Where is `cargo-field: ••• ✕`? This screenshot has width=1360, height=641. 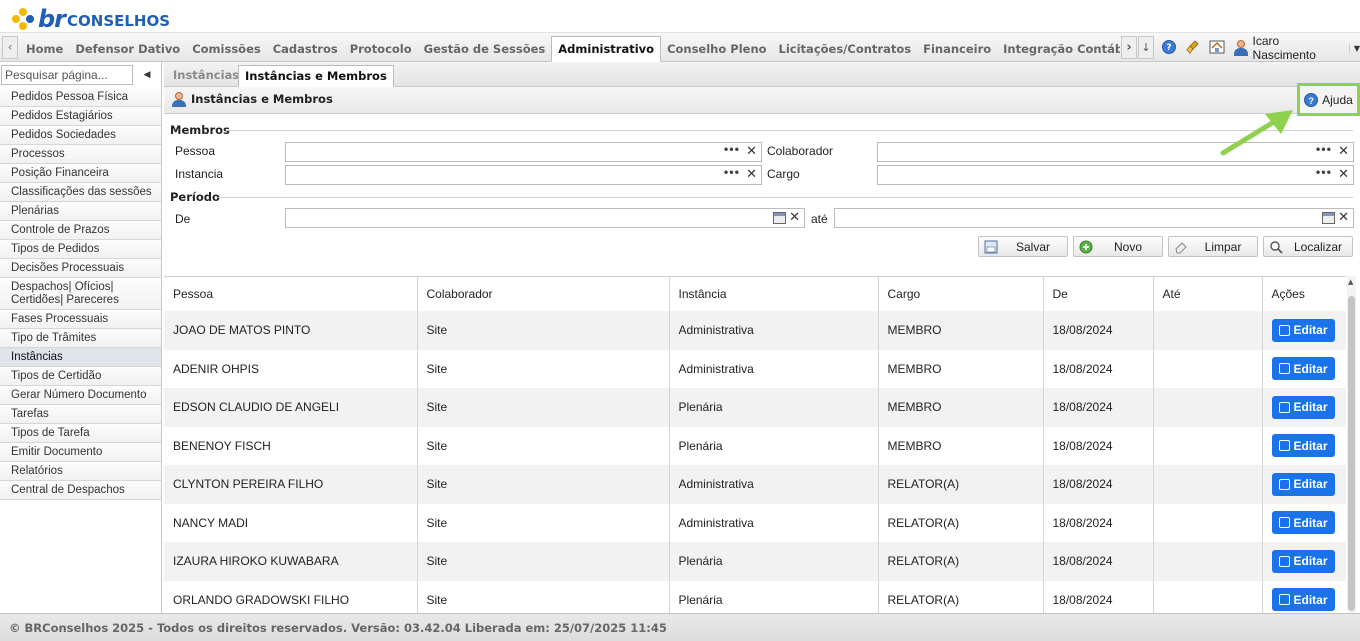 cargo-field: ••• ✕ is located at coordinates (1115, 175).